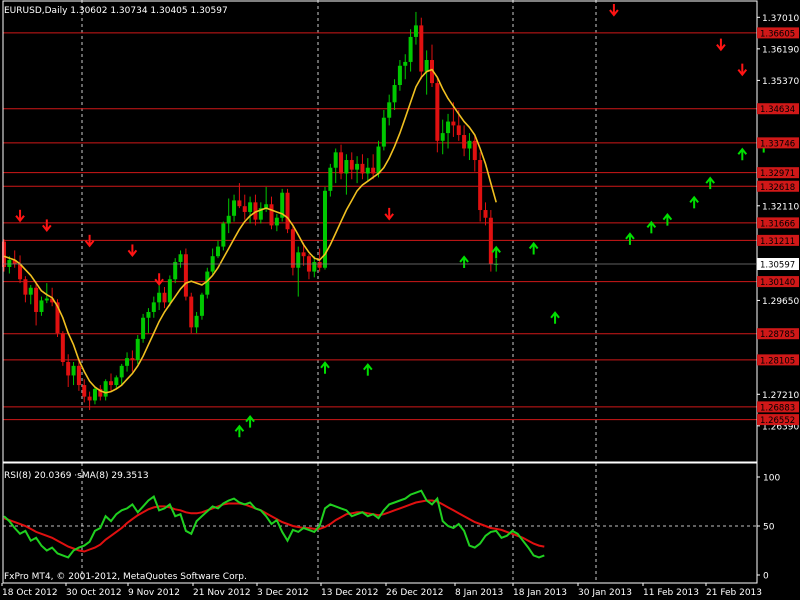 Image resolution: width=800 pixels, height=600 pixels. What do you see at coordinates (777, 144) in the screenshot?
I see `level-price-label: 1.33746` at bounding box center [777, 144].